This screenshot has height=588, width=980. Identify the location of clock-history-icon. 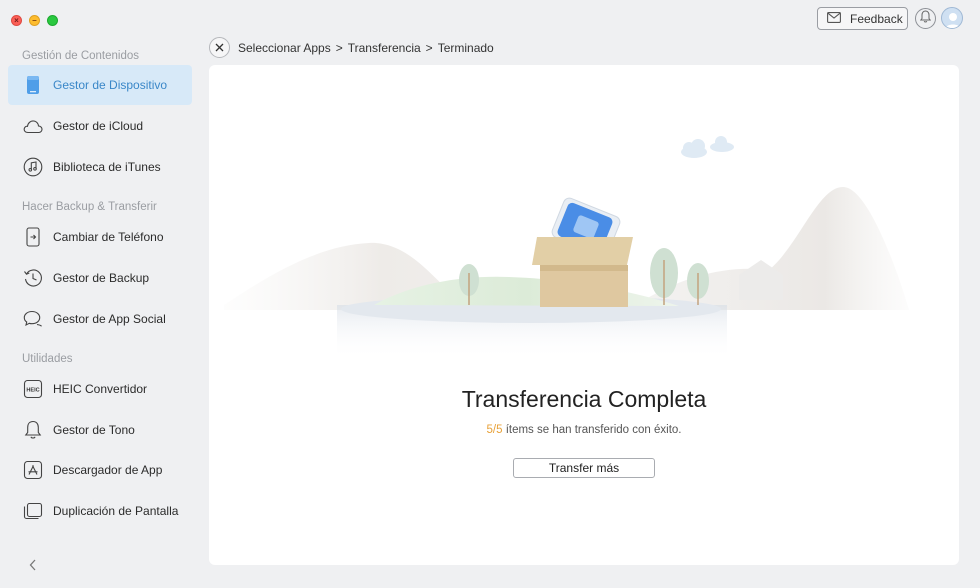
(33, 278).